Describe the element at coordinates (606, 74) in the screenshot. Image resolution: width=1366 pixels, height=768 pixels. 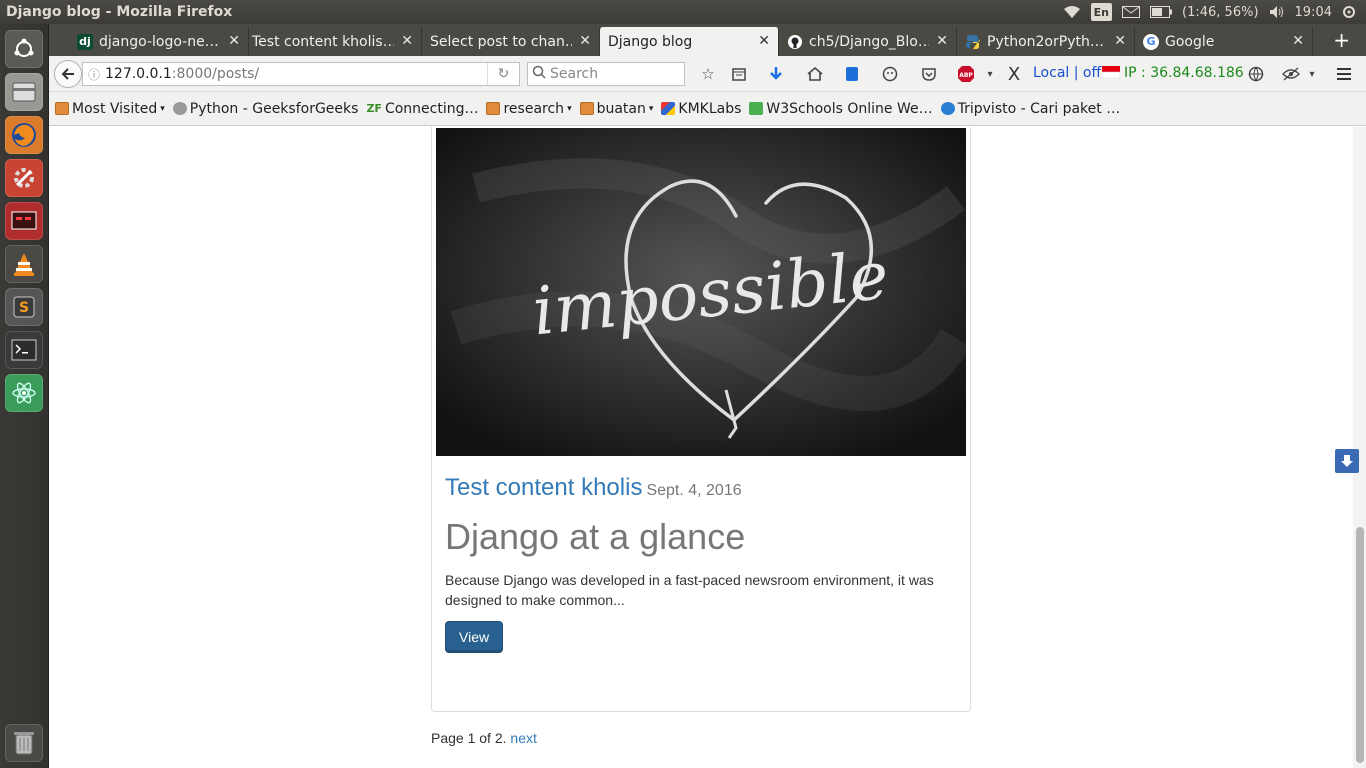
I see `search-input: Search` at that location.